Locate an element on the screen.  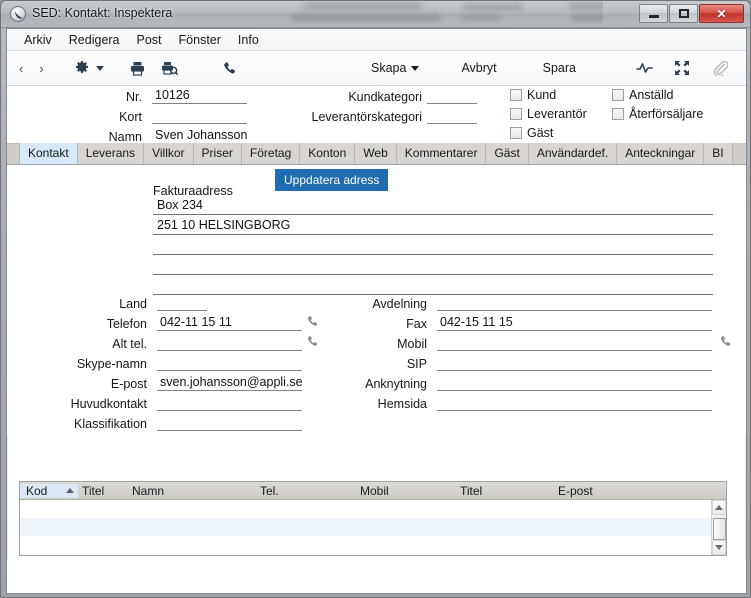
nr-field: 10126 is located at coordinates (199, 96).